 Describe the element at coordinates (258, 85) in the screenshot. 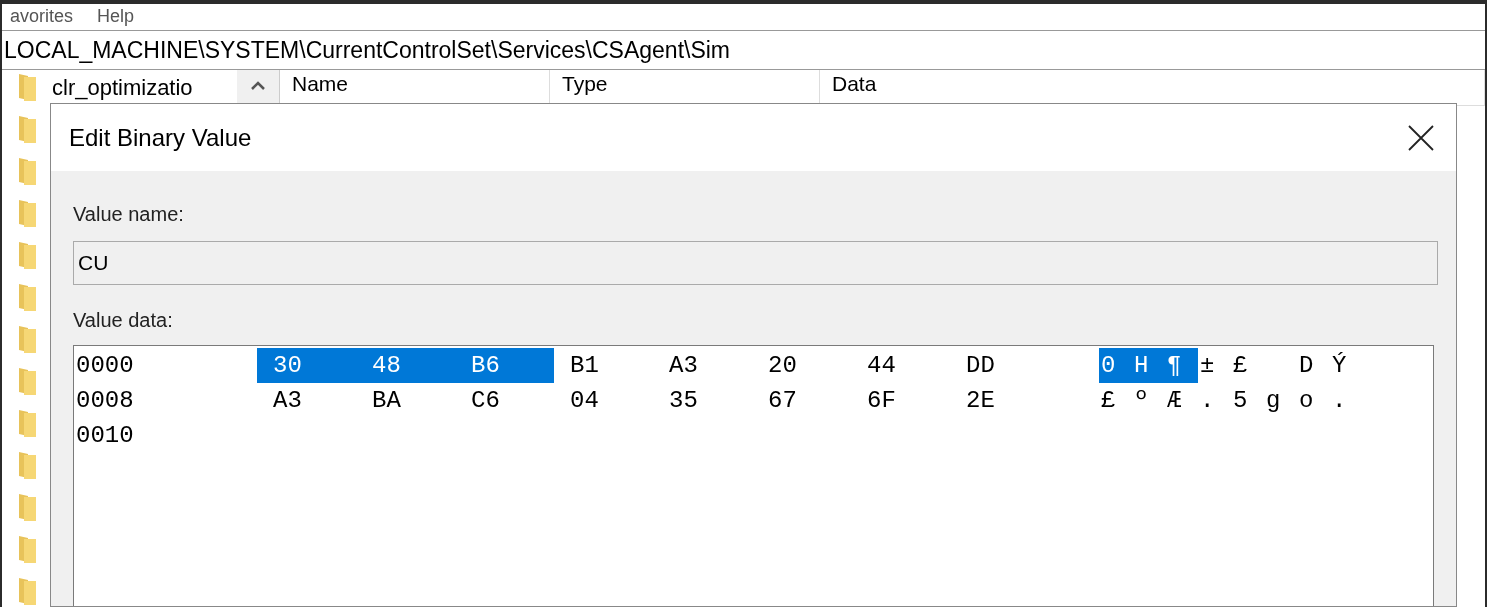

I see `scroll-up-icon` at that location.